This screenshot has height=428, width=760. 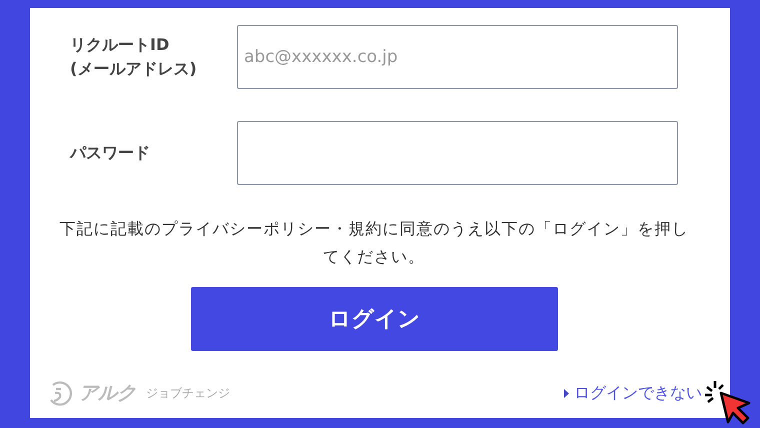 I want to click on login-button: ログイン, so click(x=374, y=319).